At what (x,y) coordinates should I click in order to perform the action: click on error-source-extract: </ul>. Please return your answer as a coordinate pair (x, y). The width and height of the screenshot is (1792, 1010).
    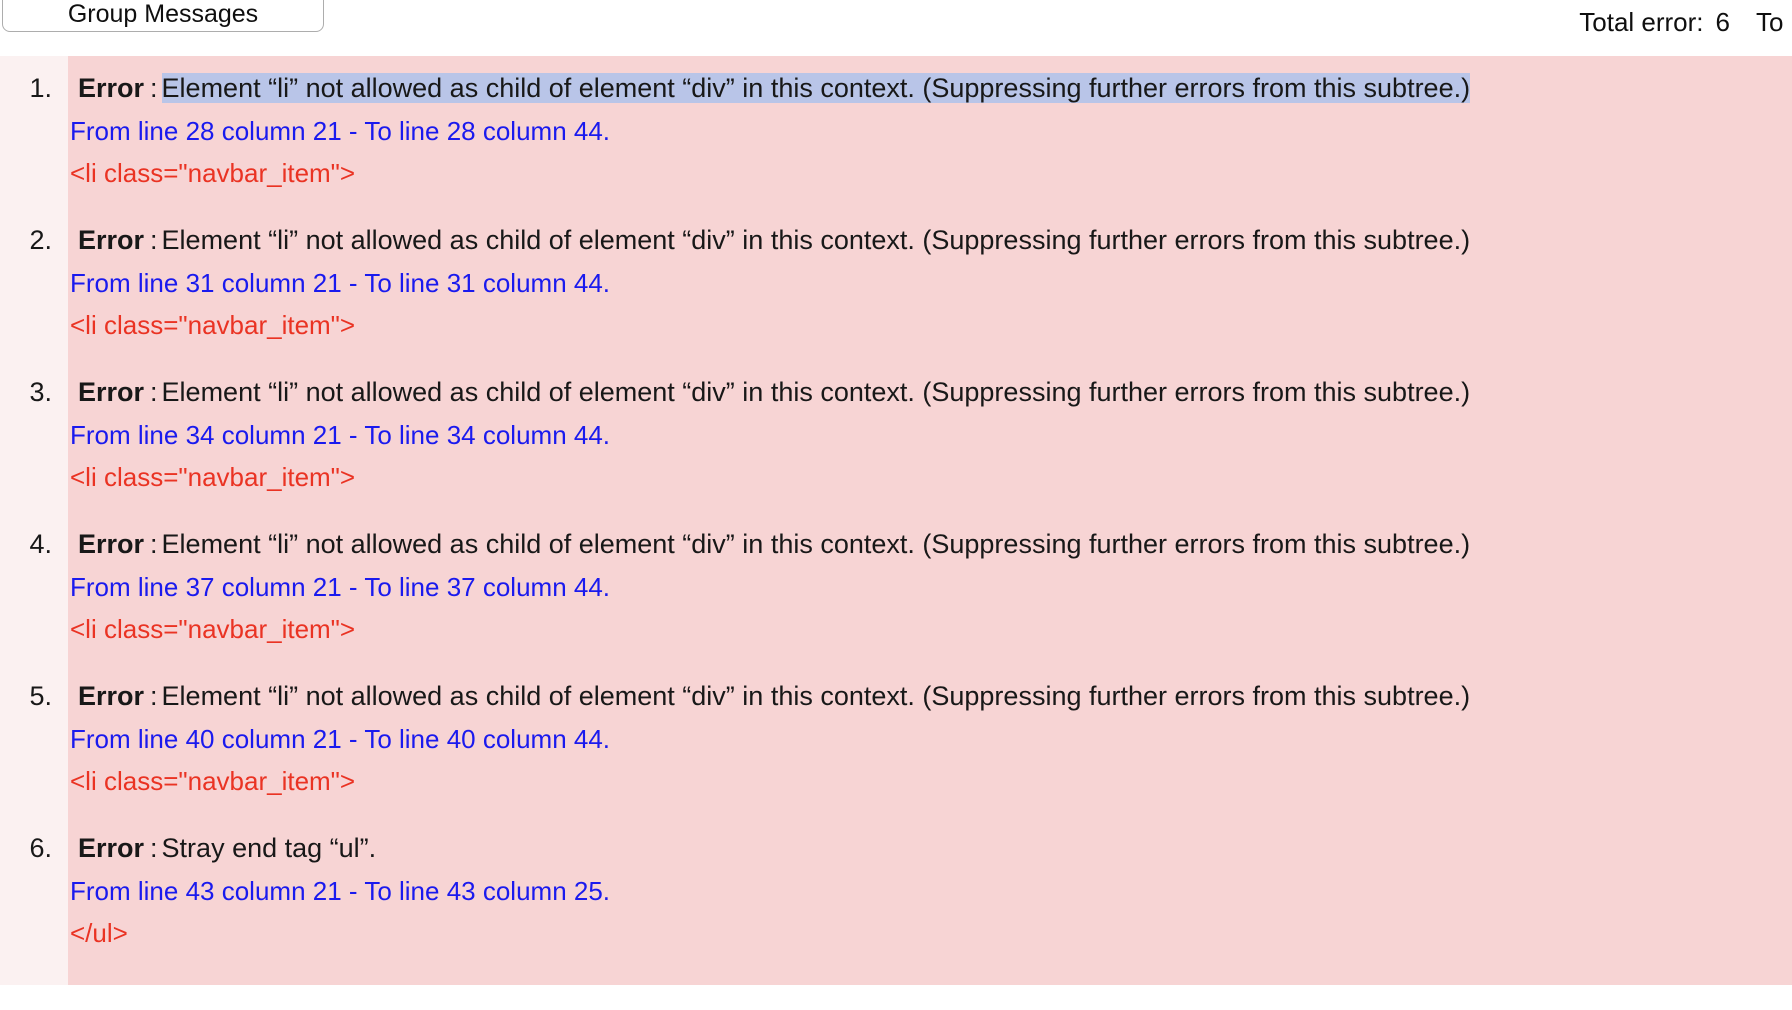
    Looking at the image, I should click on (99, 933).